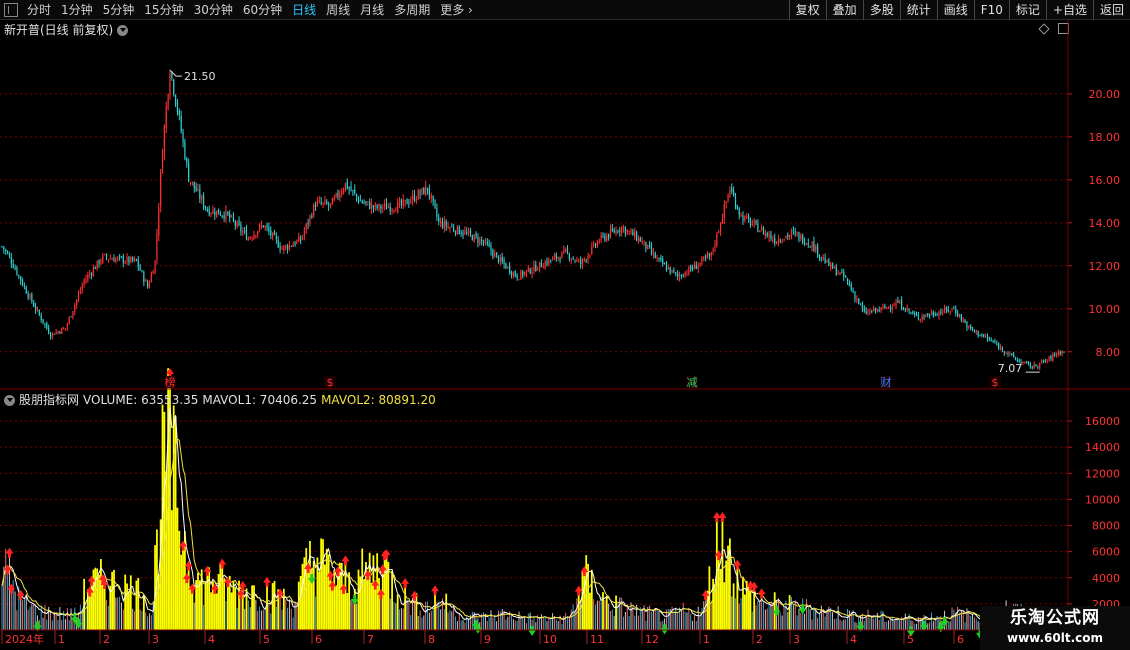 The image size is (1130, 650). What do you see at coordinates (960, 639) in the screenshot?
I see `time-tick-label: 6` at bounding box center [960, 639].